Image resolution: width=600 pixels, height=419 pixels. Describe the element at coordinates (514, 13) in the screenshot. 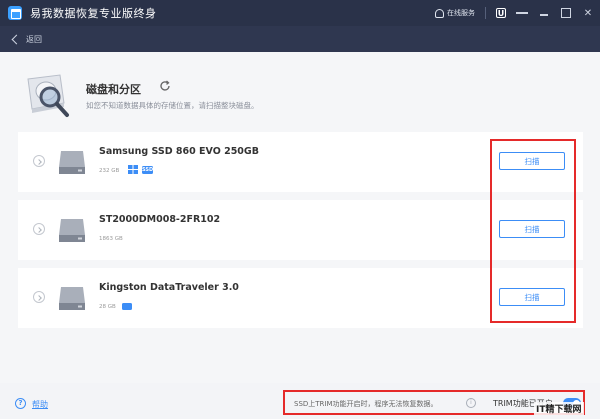

I see `title-bar-controls: 在线服务 U ✕` at that location.